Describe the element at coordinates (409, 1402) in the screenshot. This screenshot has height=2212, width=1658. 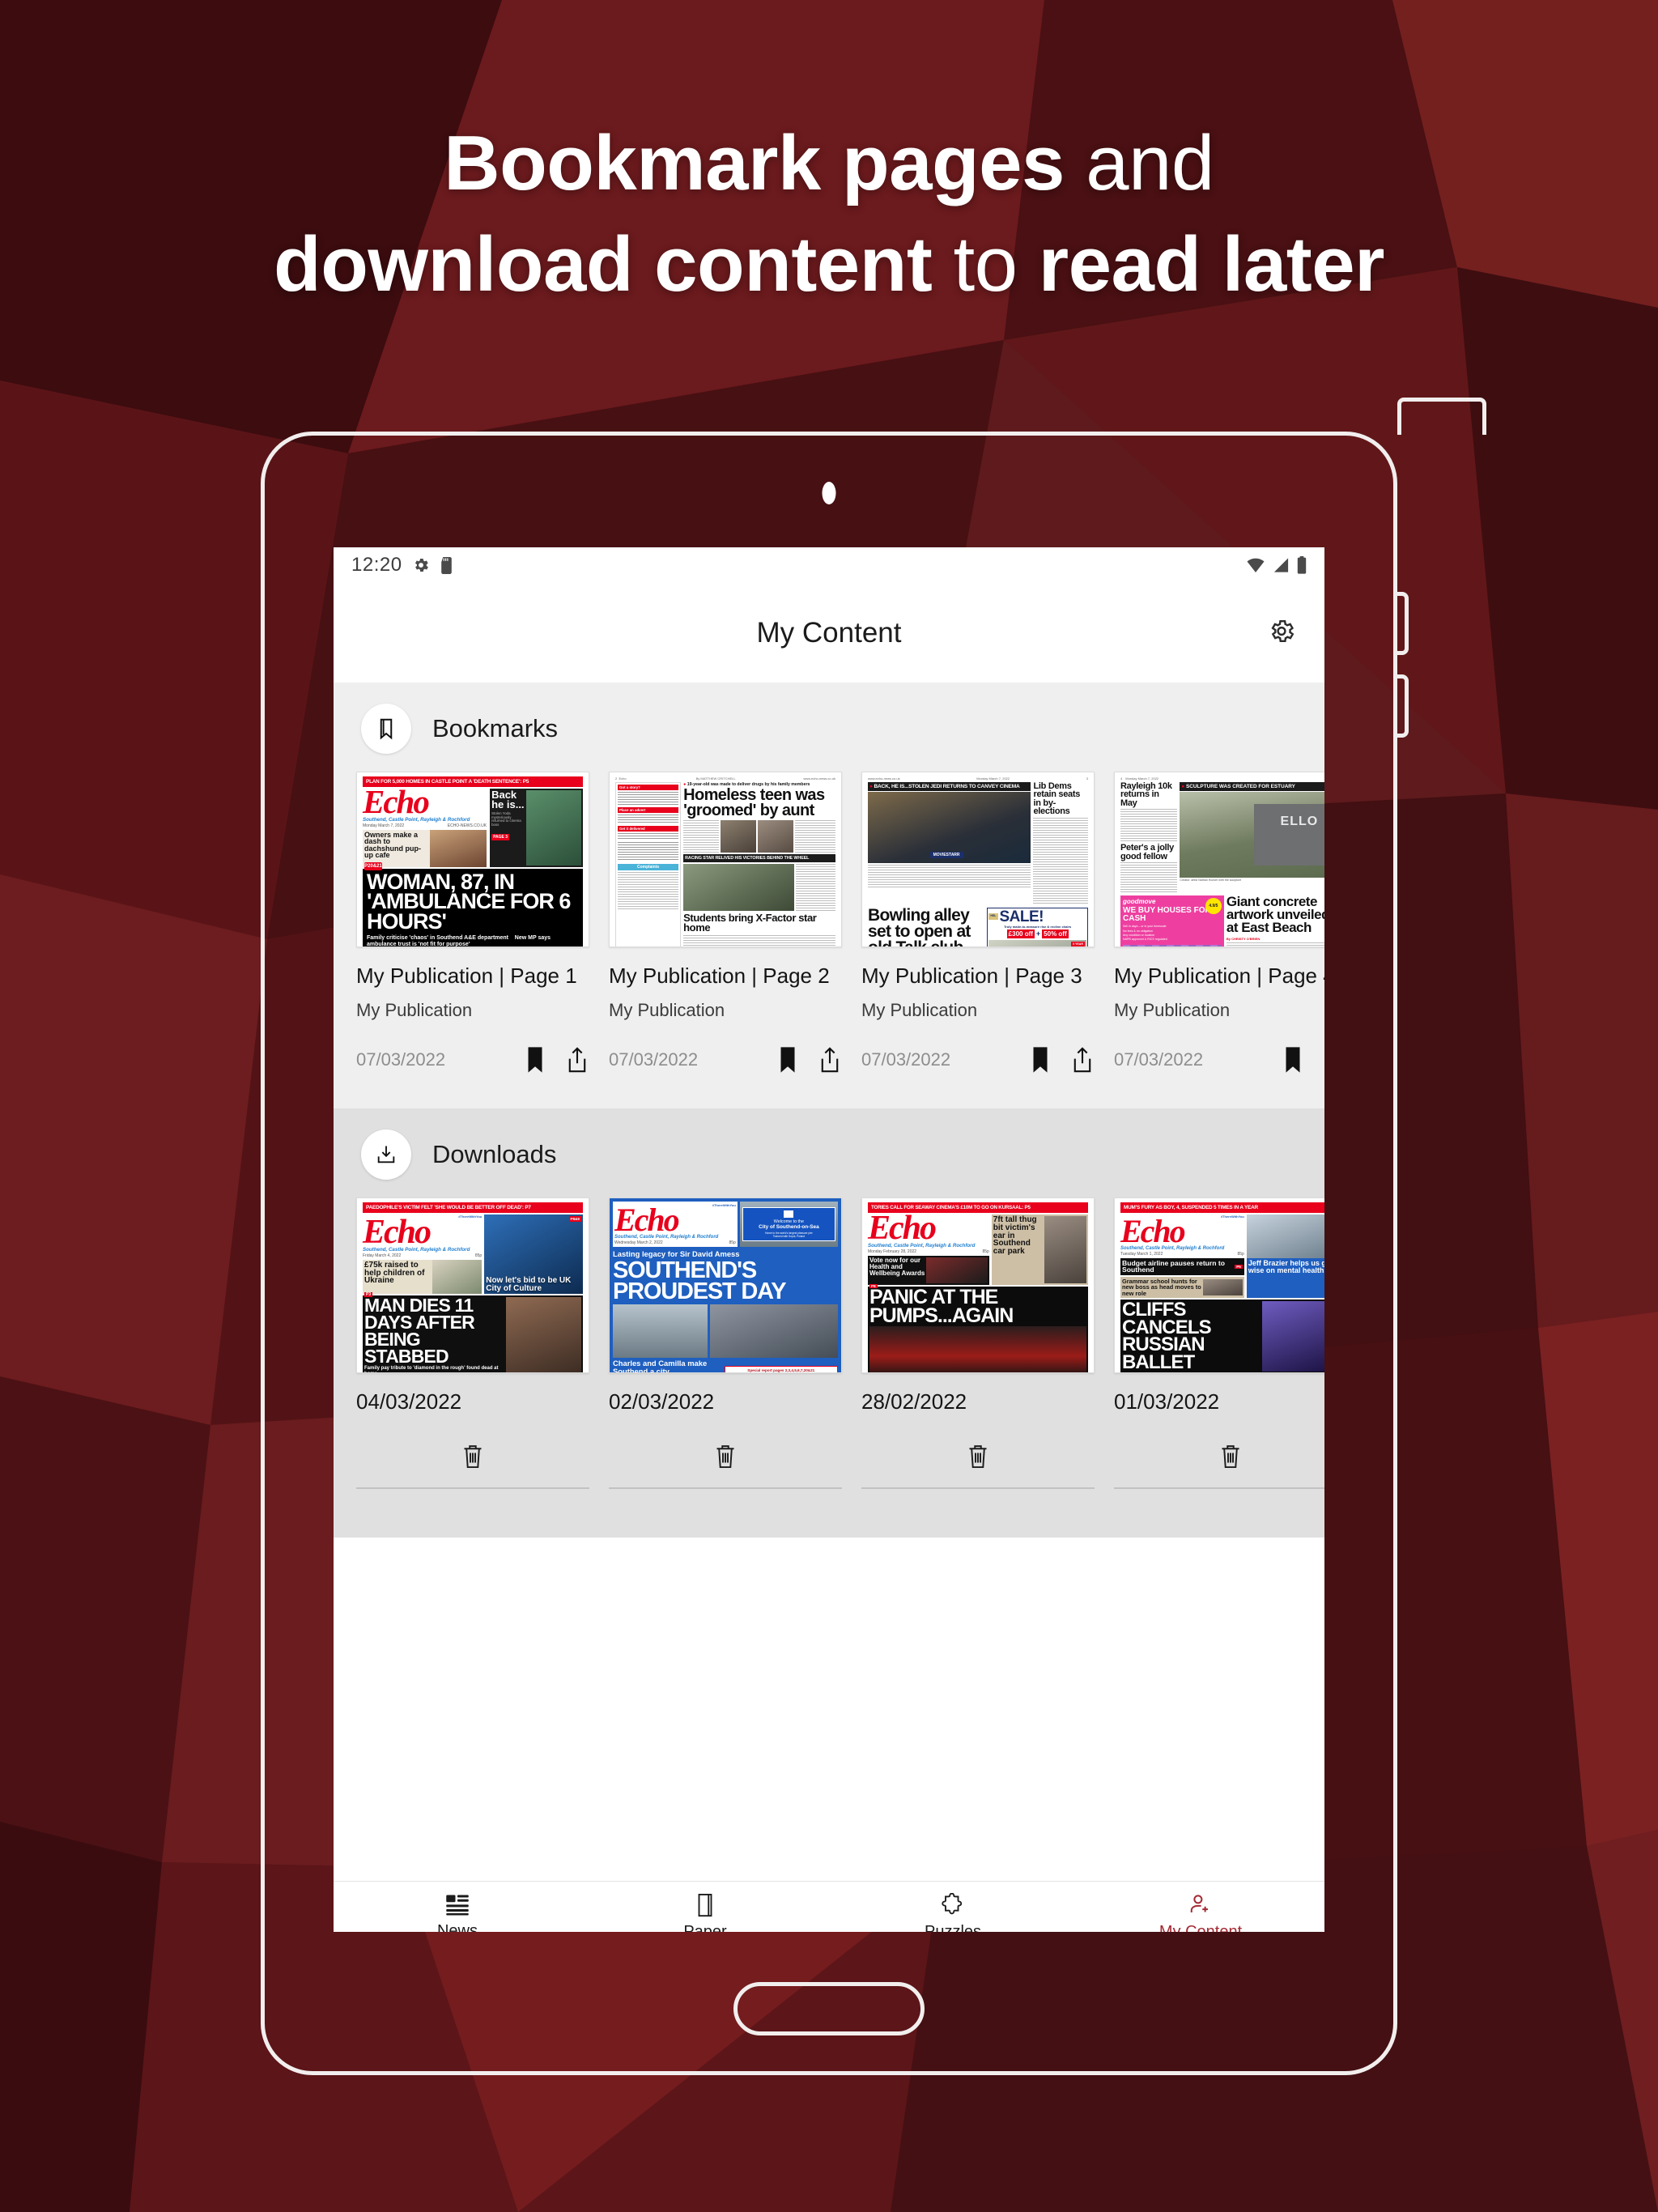
I see `download-date: 04/03/2022` at that location.